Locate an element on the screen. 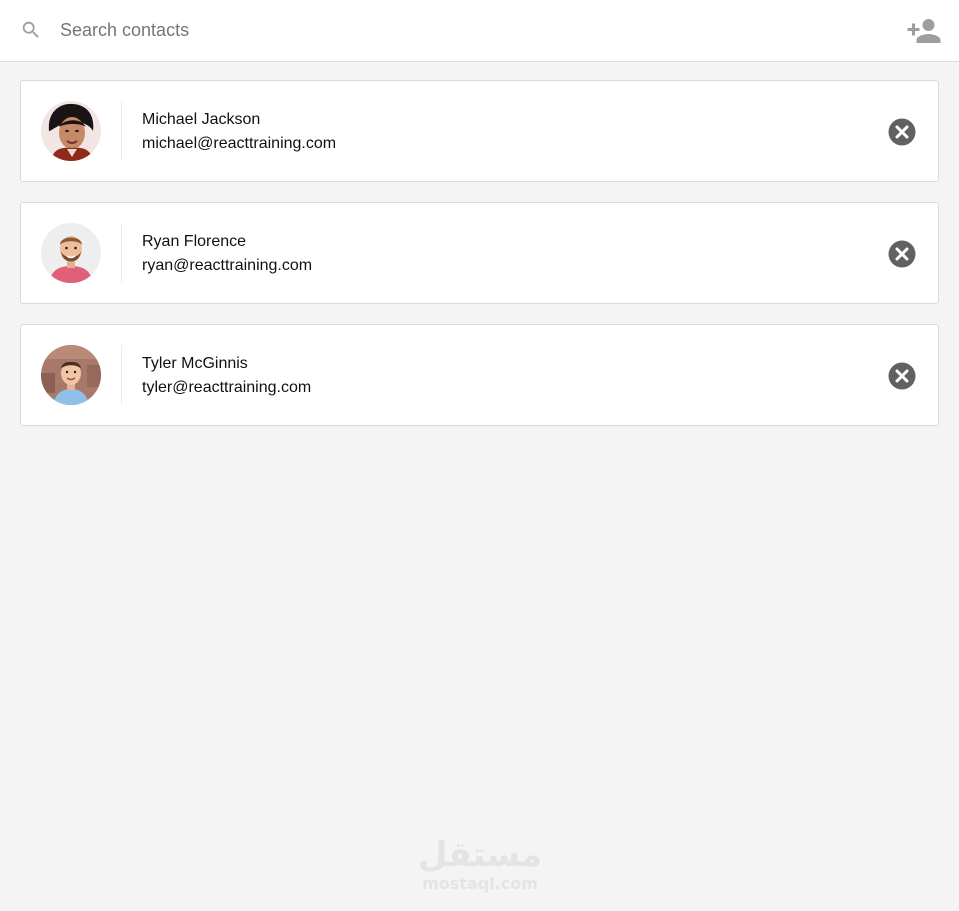 The height and width of the screenshot is (911, 959). add-contact-button is located at coordinates (924, 31).